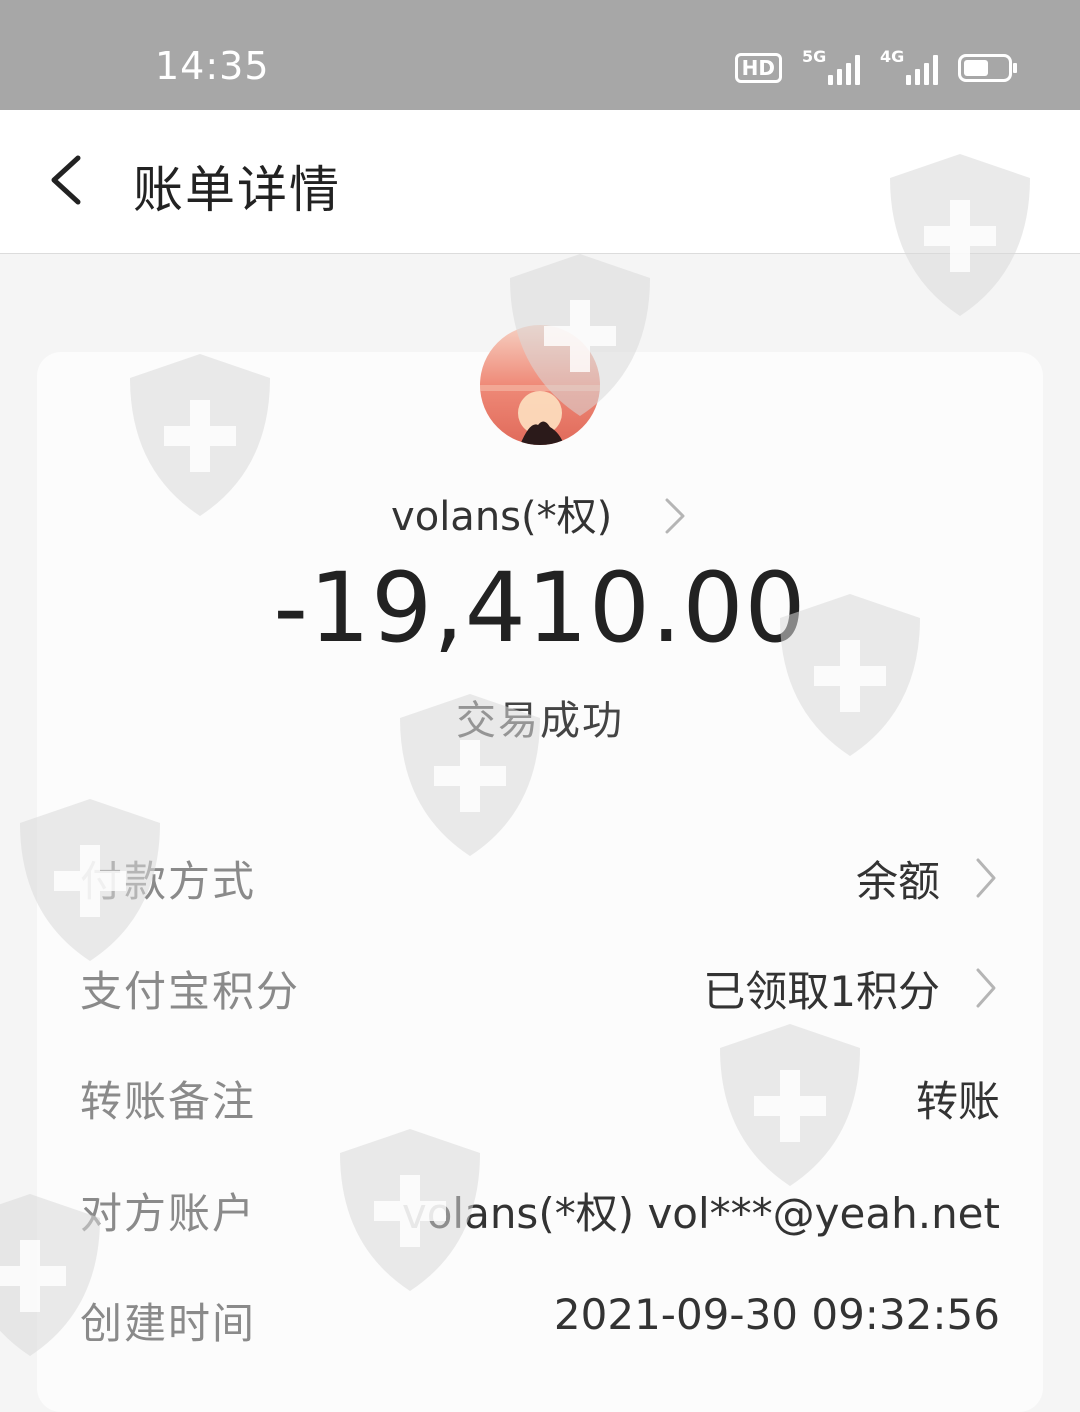 Image resolution: width=1080 pixels, height=1412 pixels. I want to click on avatar-image, so click(540, 385).